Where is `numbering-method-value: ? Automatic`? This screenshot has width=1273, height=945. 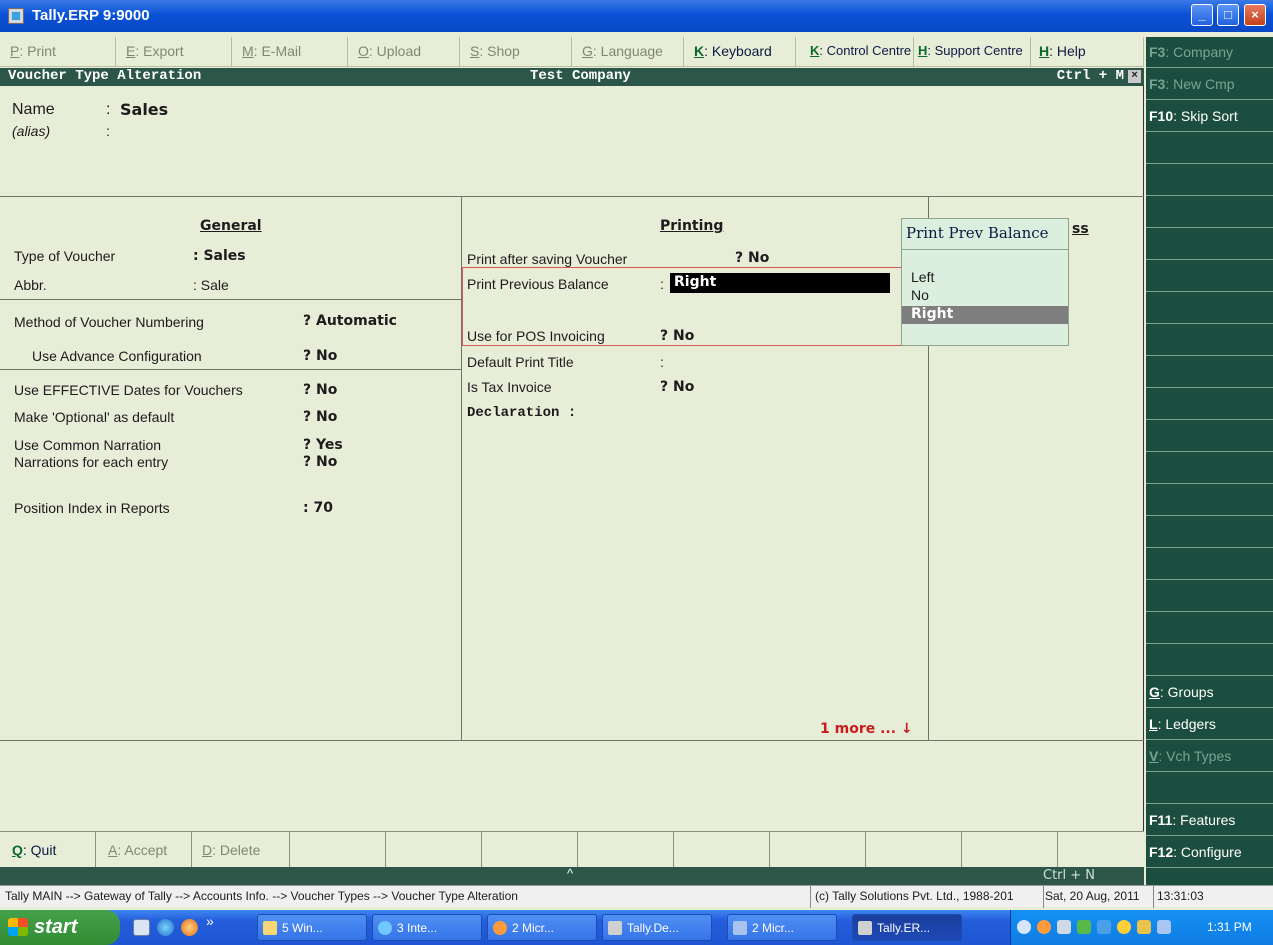
numbering-method-value: ? Automatic is located at coordinates (350, 321).